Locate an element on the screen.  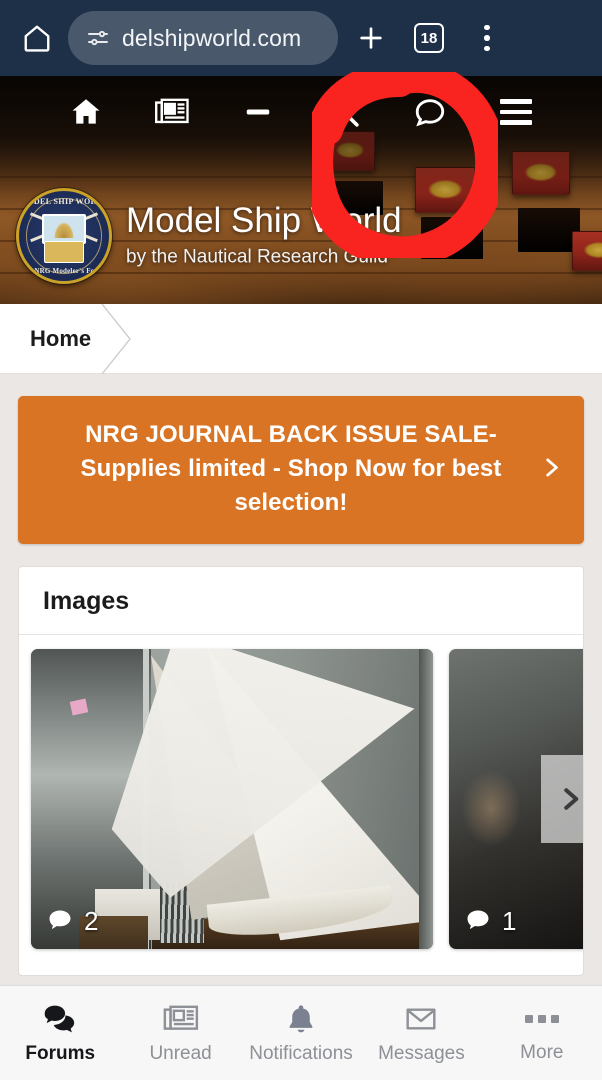
breadcrumb-separator is located at coordinates (117, 339).